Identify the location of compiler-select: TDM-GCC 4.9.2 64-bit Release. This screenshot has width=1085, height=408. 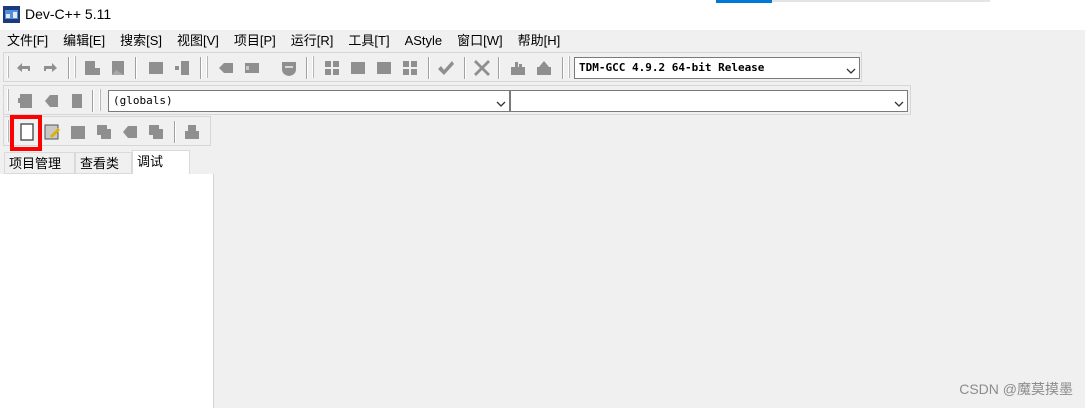
(717, 68).